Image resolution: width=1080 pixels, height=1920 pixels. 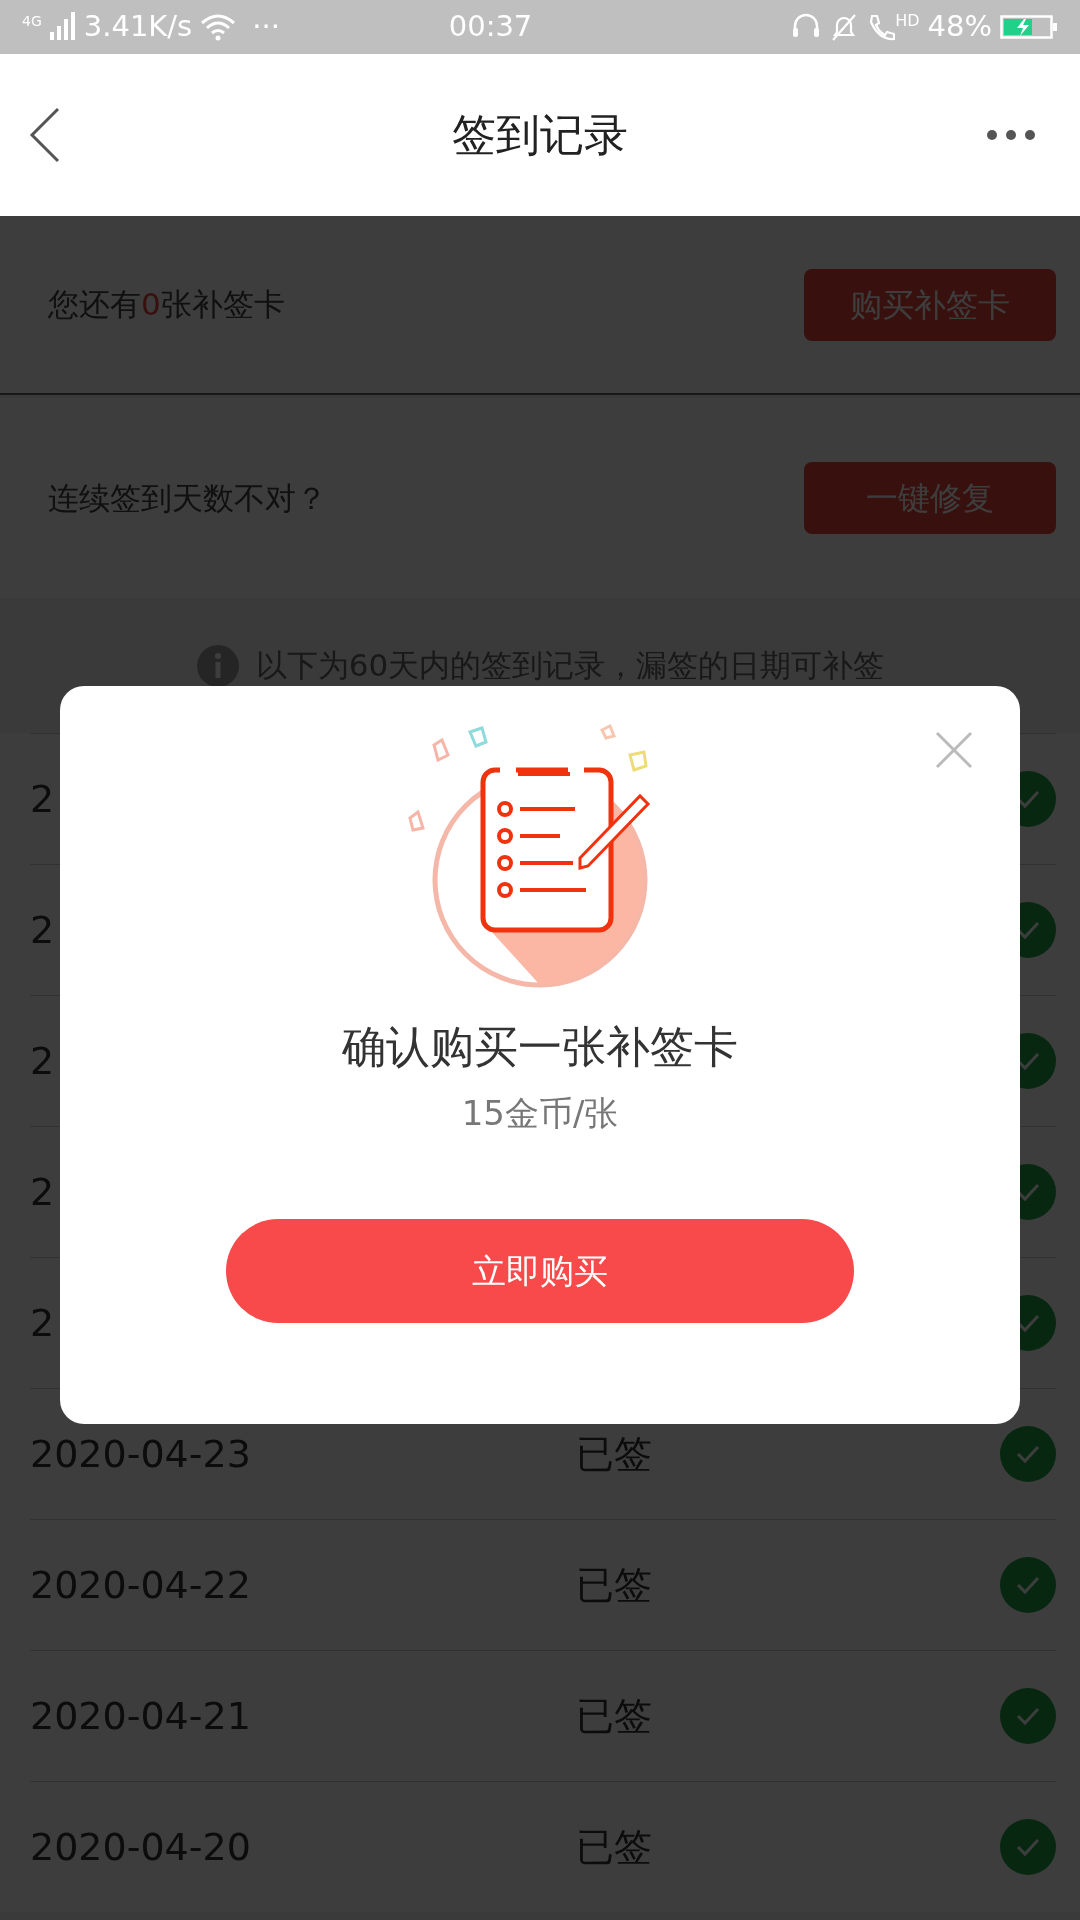 I want to click on page-title: 签到记录, so click(x=540, y=135).